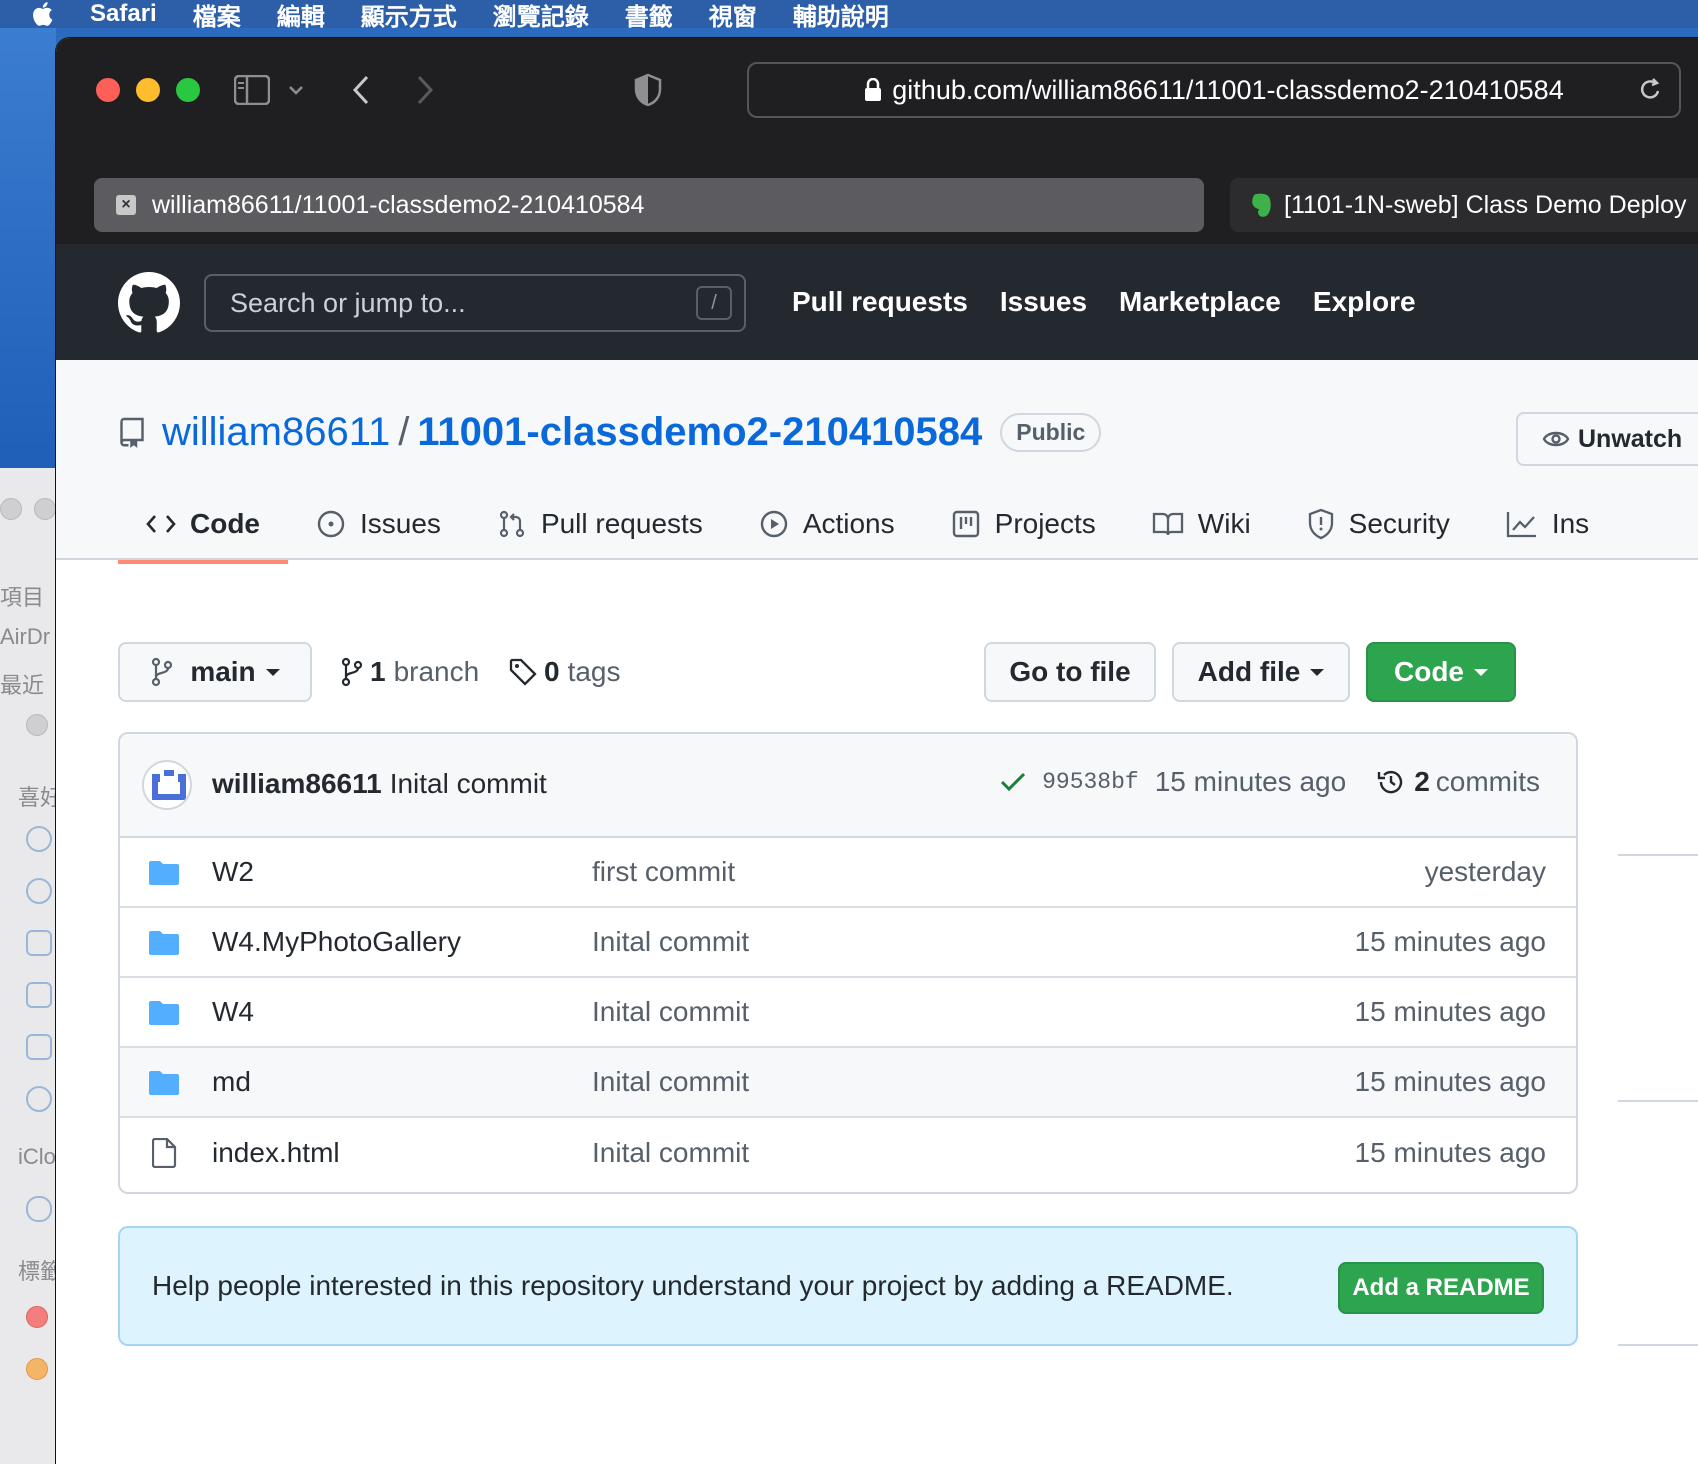  Describe the element at coordinates (126, 205) in the screenshot. I see `close-tab-icon: ×` at that location.